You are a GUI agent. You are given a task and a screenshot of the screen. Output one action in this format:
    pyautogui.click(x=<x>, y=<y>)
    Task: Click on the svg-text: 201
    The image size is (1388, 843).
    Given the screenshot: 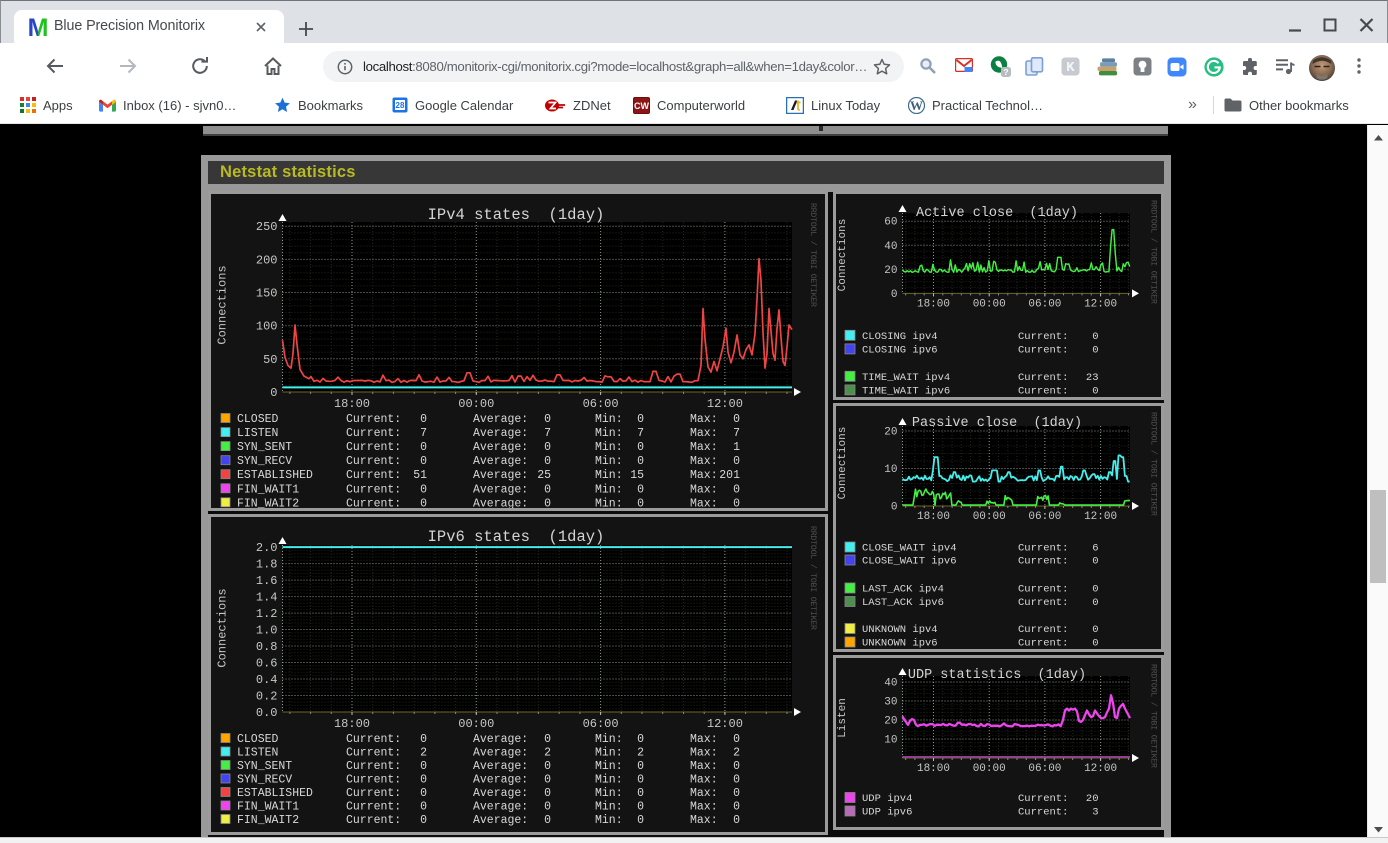 What is the action you would take?
    pyautogui.click(x=729, y=475)
    